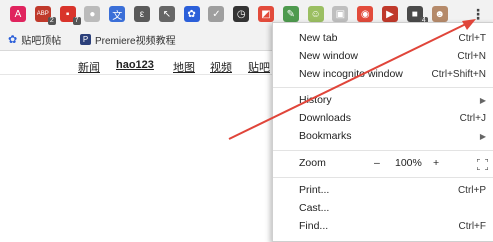 This screenshot has height=242, width=493. What do you see at coordinates (392, 118) in the screenshot?
I see `menu-item-downloads: Downloads Ctrl+J` at bounding box center [392, 118].